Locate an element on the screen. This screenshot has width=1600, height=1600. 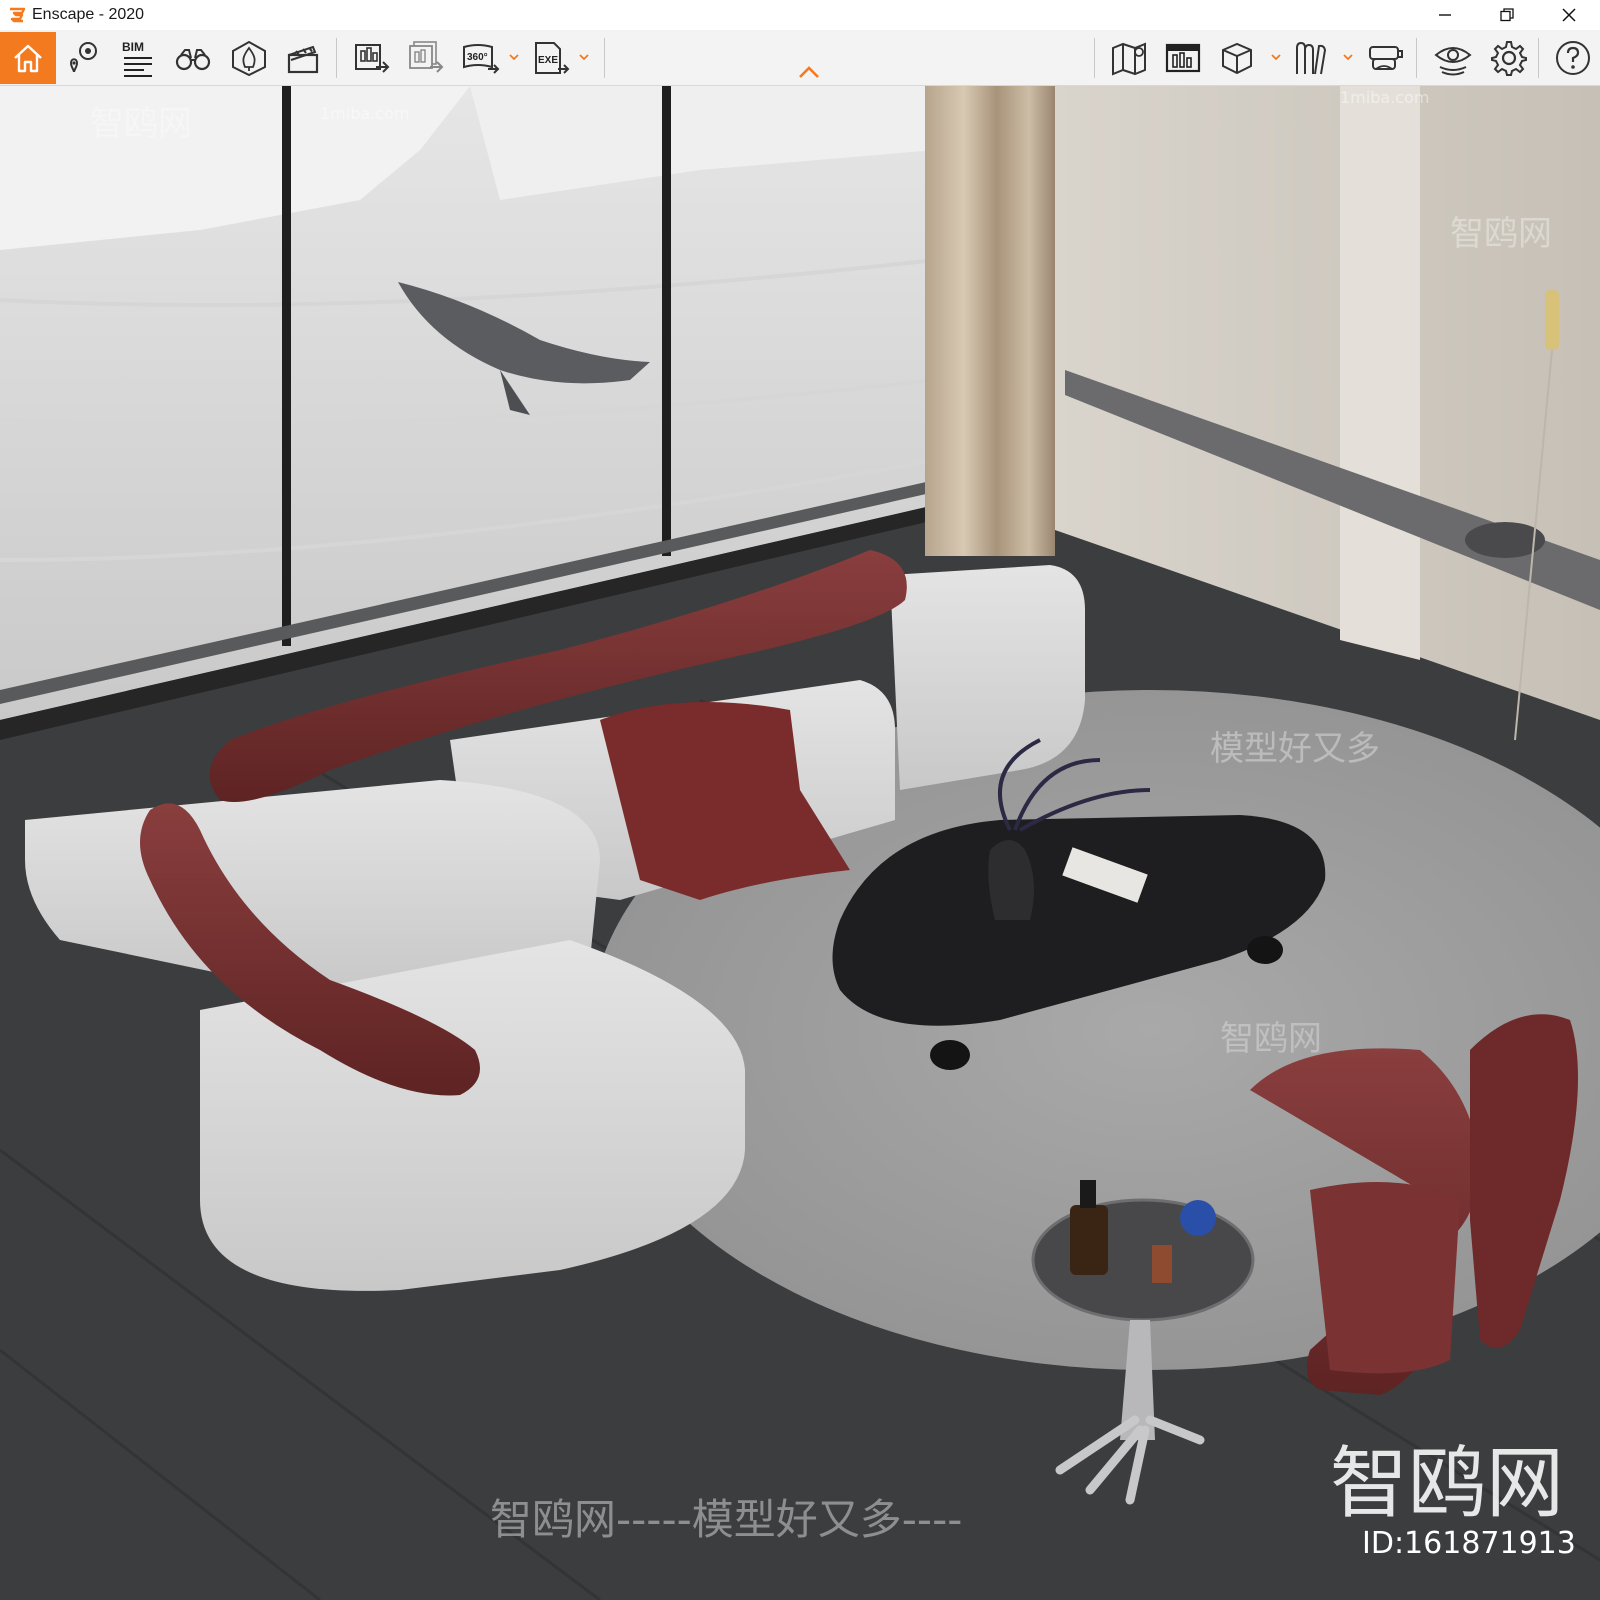
asset-library-icon is located at coordinates (83, 57).